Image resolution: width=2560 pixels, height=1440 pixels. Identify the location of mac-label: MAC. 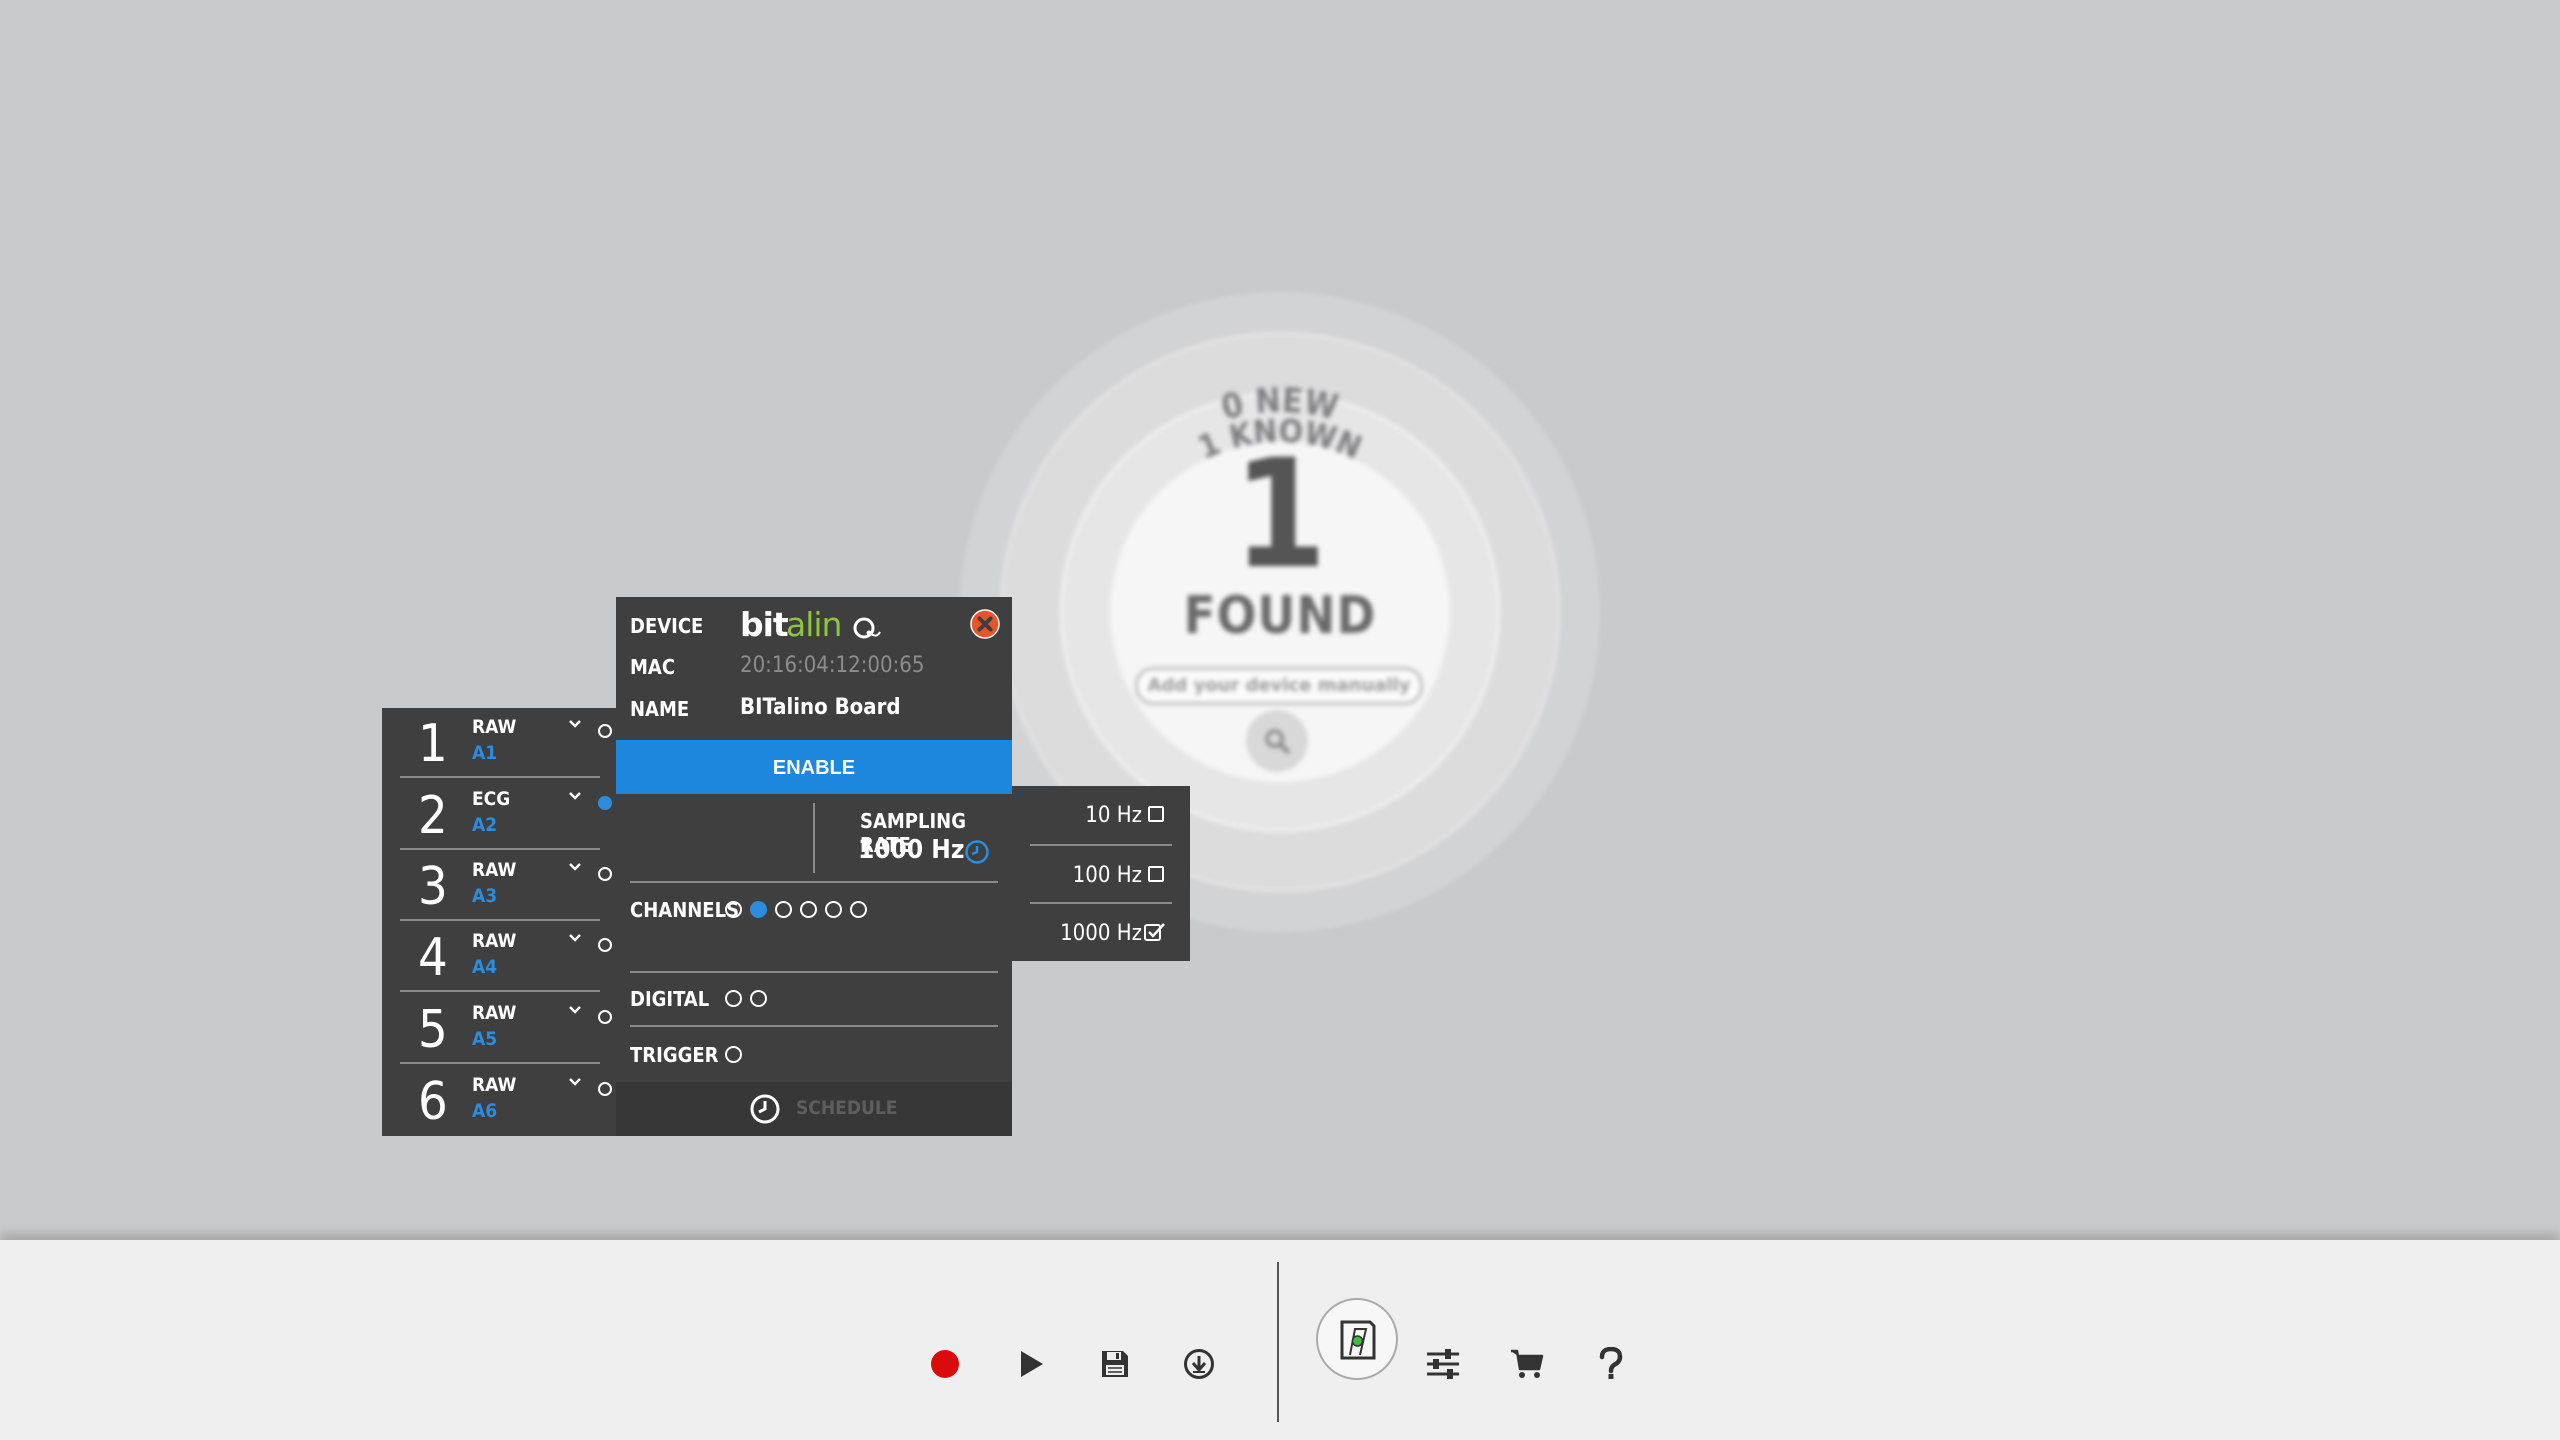
(653, 667).